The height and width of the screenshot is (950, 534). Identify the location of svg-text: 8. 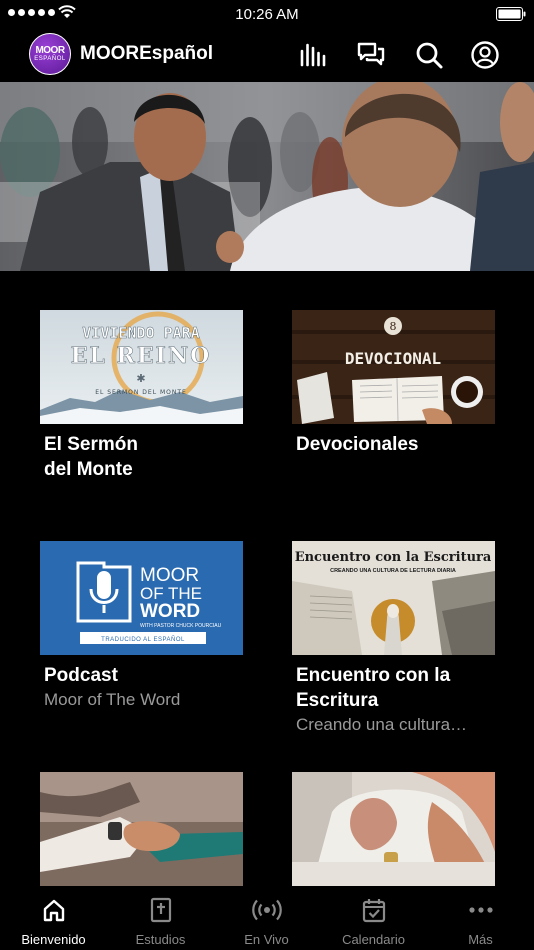
(393, 326).